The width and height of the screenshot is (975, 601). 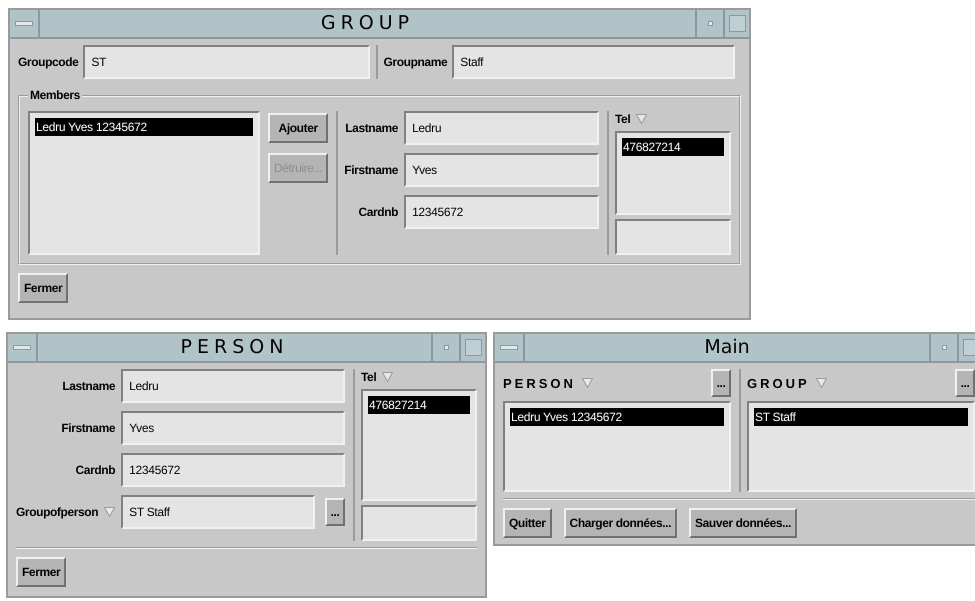 I want to click on window-title: PERSON, so click(x=235, y=347).